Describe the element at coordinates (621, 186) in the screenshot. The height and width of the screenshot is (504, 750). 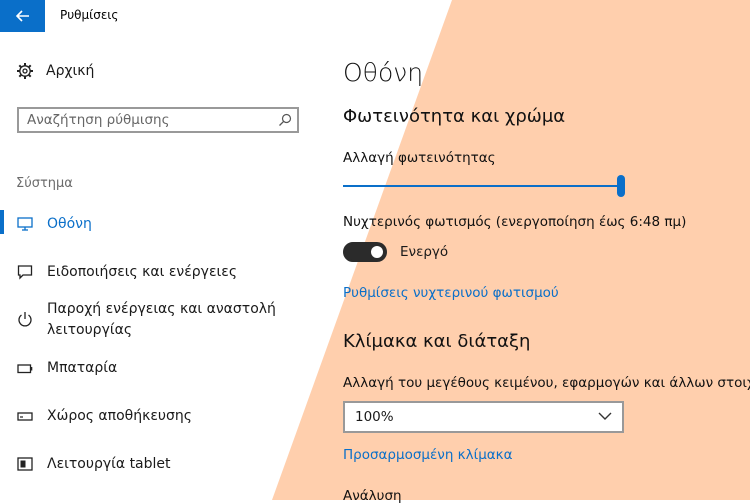
I see `slider-thumb` at that location.